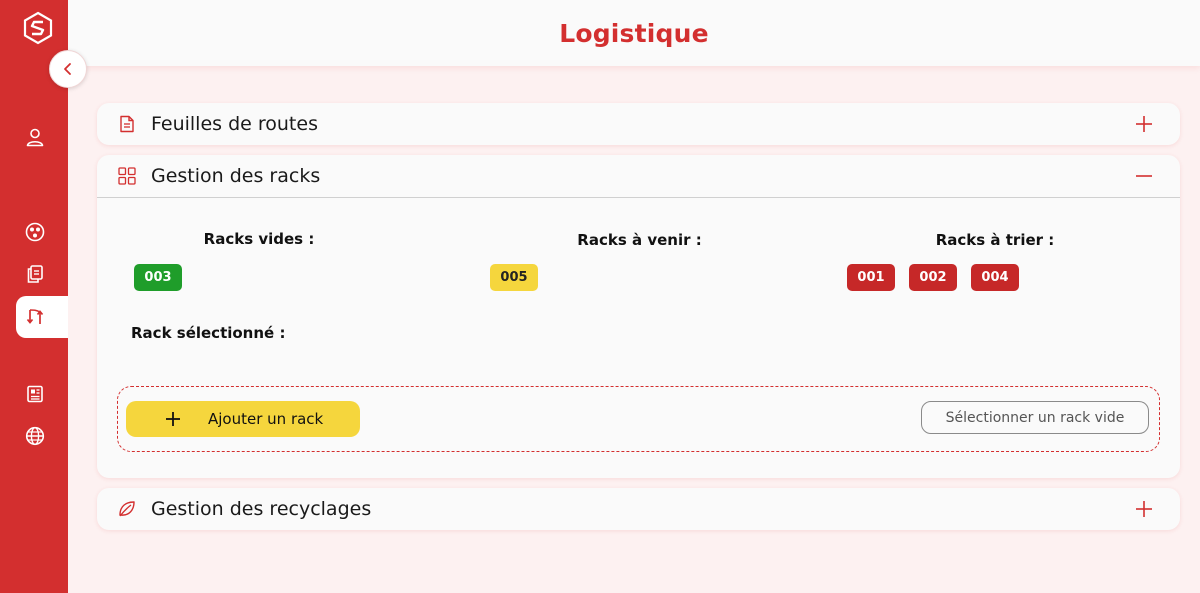 The image size is (1200, 593). I want to click on rack-badge-to-sort: 001, so click(871, 277).